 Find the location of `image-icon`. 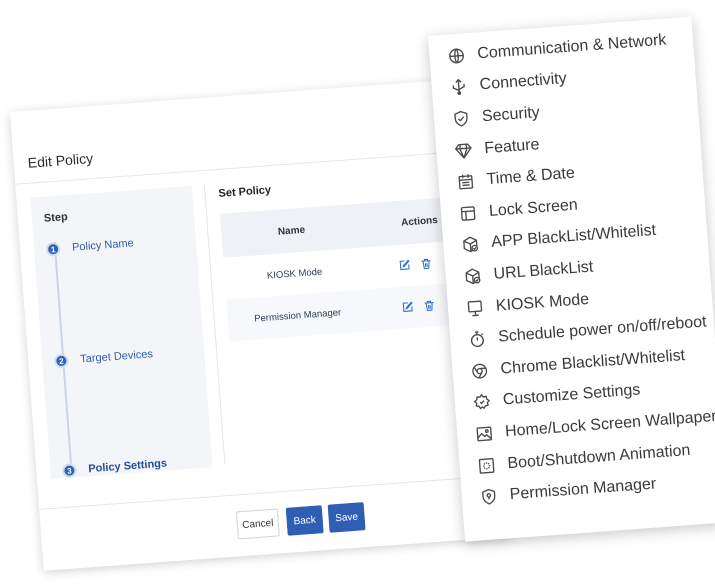

image-icon is located at coordinates (484, 433).